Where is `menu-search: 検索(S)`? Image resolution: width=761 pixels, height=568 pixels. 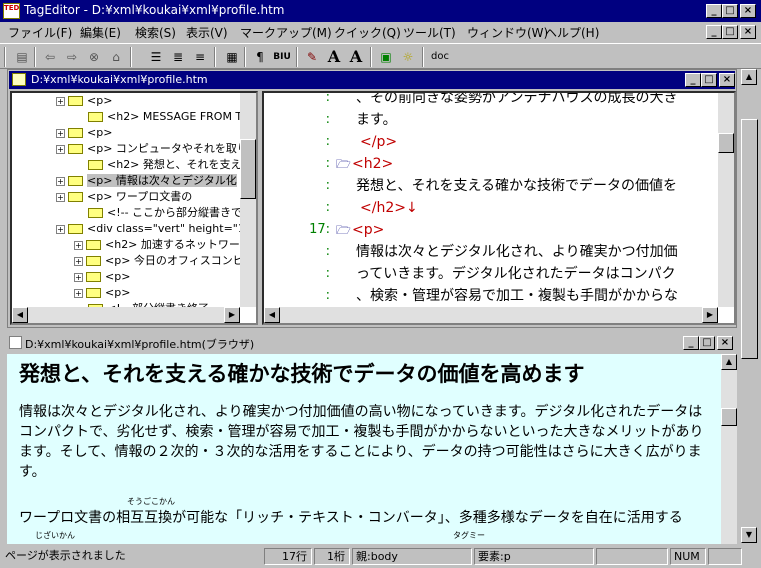
menu-search: 検索(S) is located at coordinates (155, 32).